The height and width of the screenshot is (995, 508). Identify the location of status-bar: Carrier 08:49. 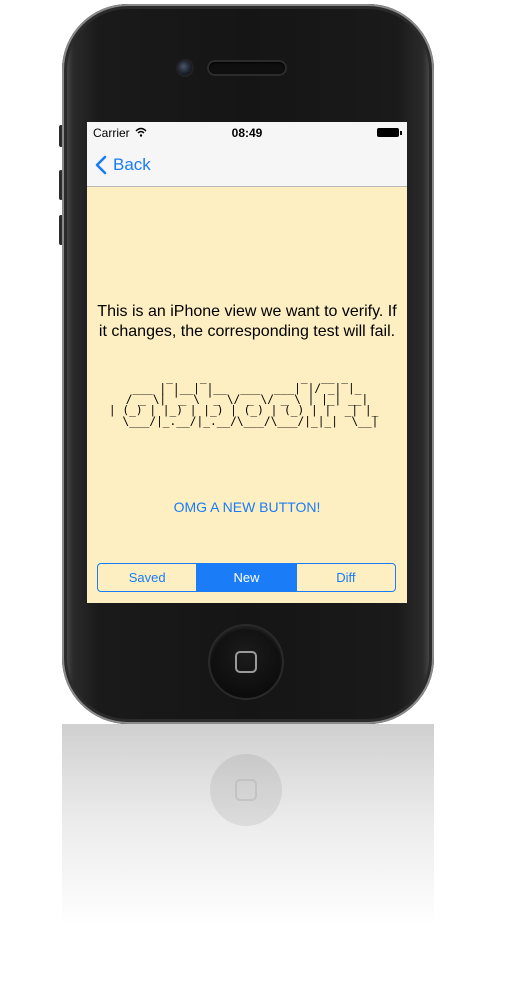
(247, 132).